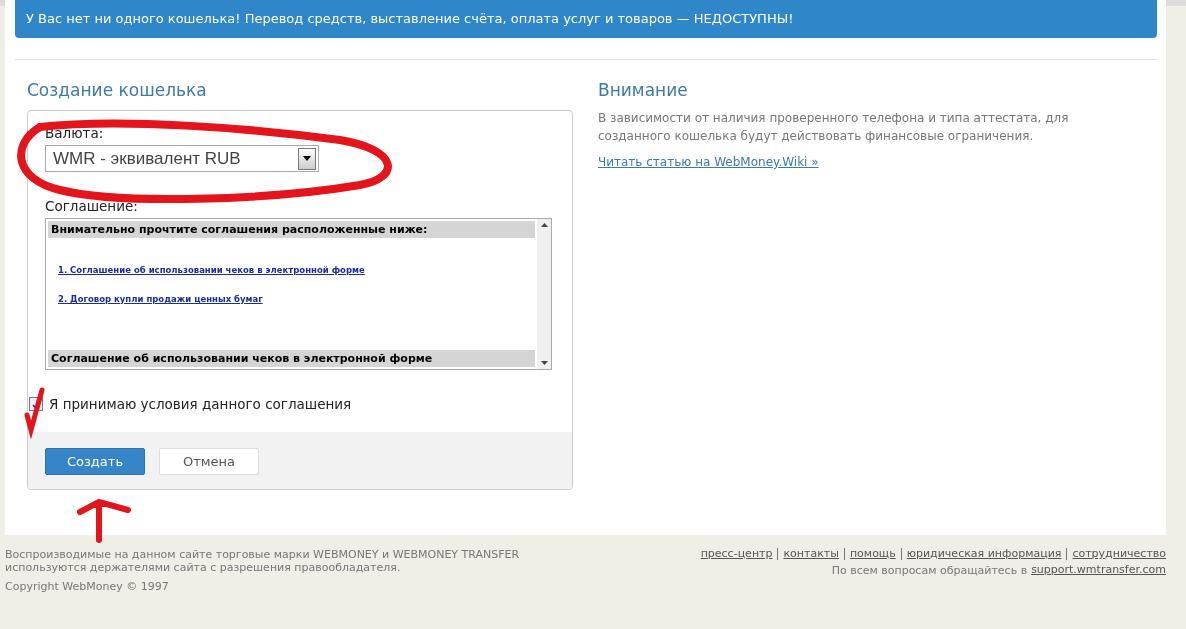 This screenshot has height=629, width=1186. I want to click on agreement-header: Внимательно прочтите соглашения расположенные ниже:, so click(291, 229).